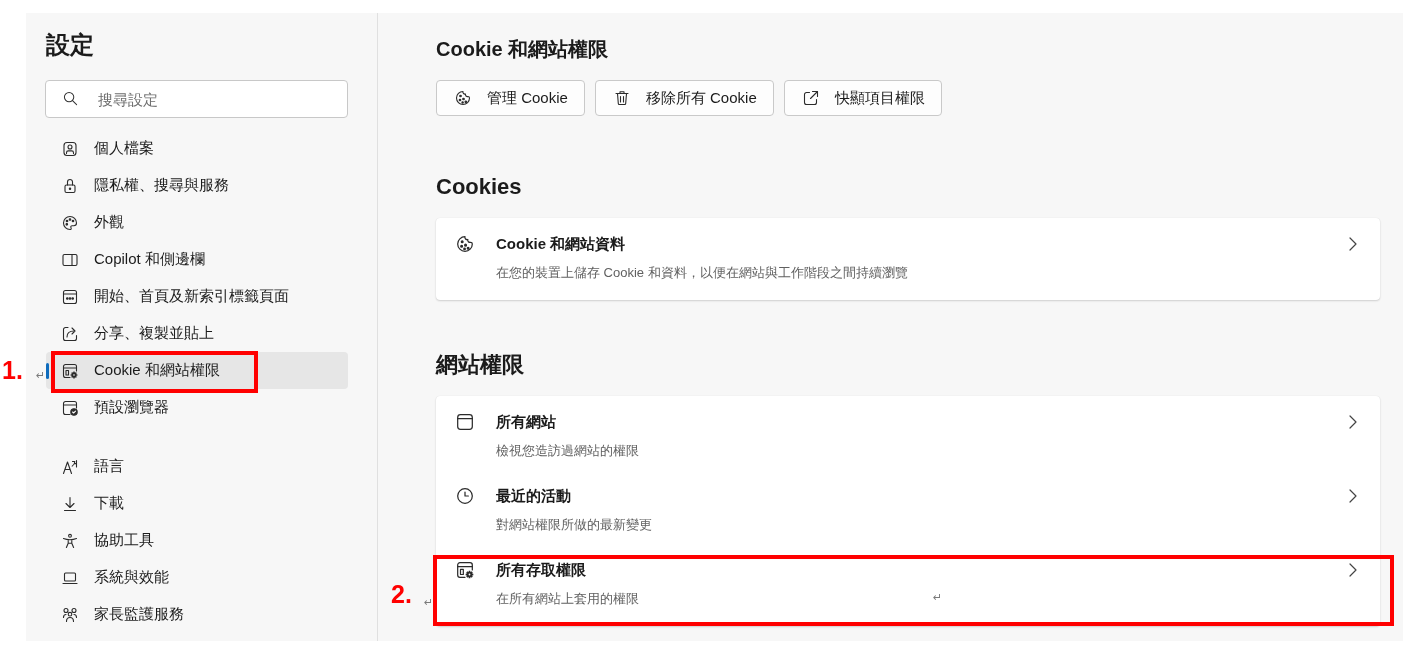  What do you see at coordinates (574, 525) in the screenshot?
I see `setting-description: 對網站權限所做的最新變更` at bounding box center [574, 525].